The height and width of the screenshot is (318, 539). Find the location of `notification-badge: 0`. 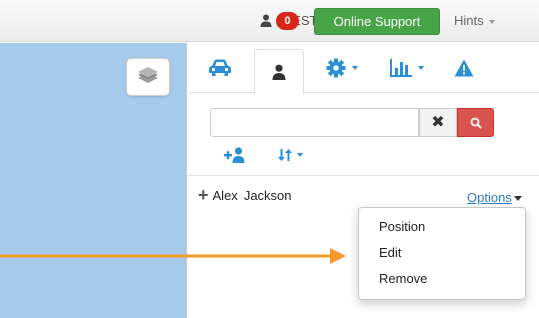

notification-badge: 0 is located at coordinates (287, 21).